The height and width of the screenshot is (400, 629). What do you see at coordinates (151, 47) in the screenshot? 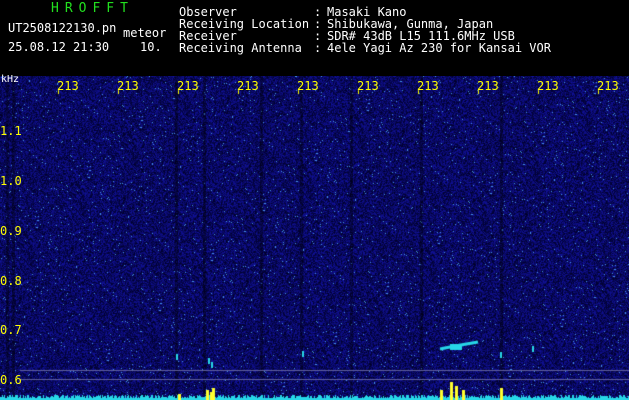
I see `count-value: 10.` at bounding box center [151, 47].